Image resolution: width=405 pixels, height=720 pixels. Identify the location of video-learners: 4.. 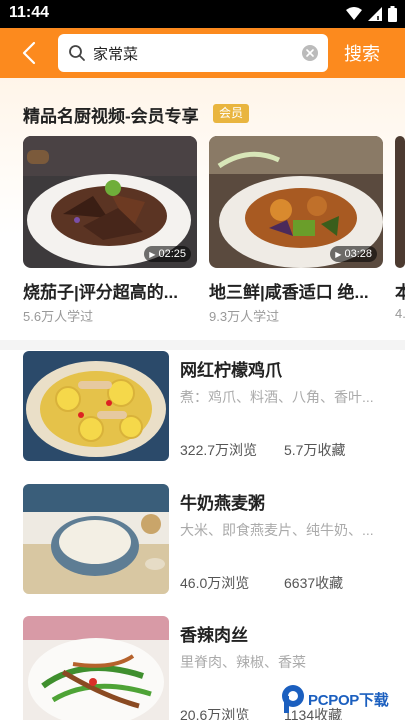
(400, 313).